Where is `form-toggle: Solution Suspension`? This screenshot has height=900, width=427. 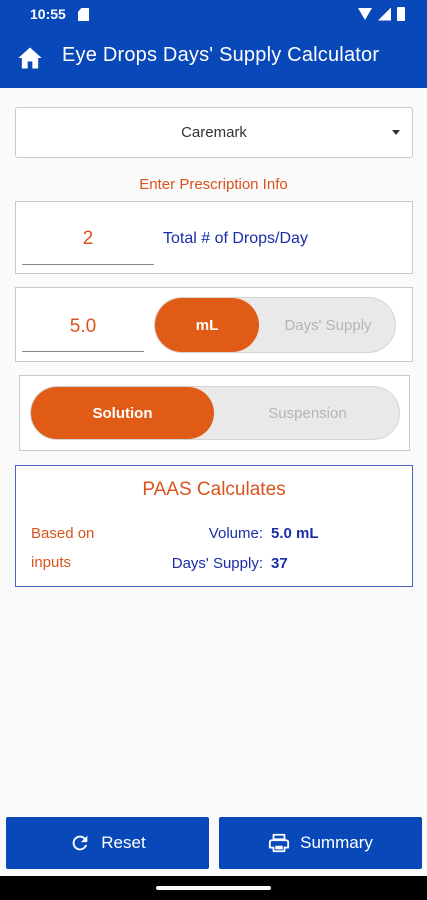
form-toggle: Solution Suspension is located at coordinates (215, 413).